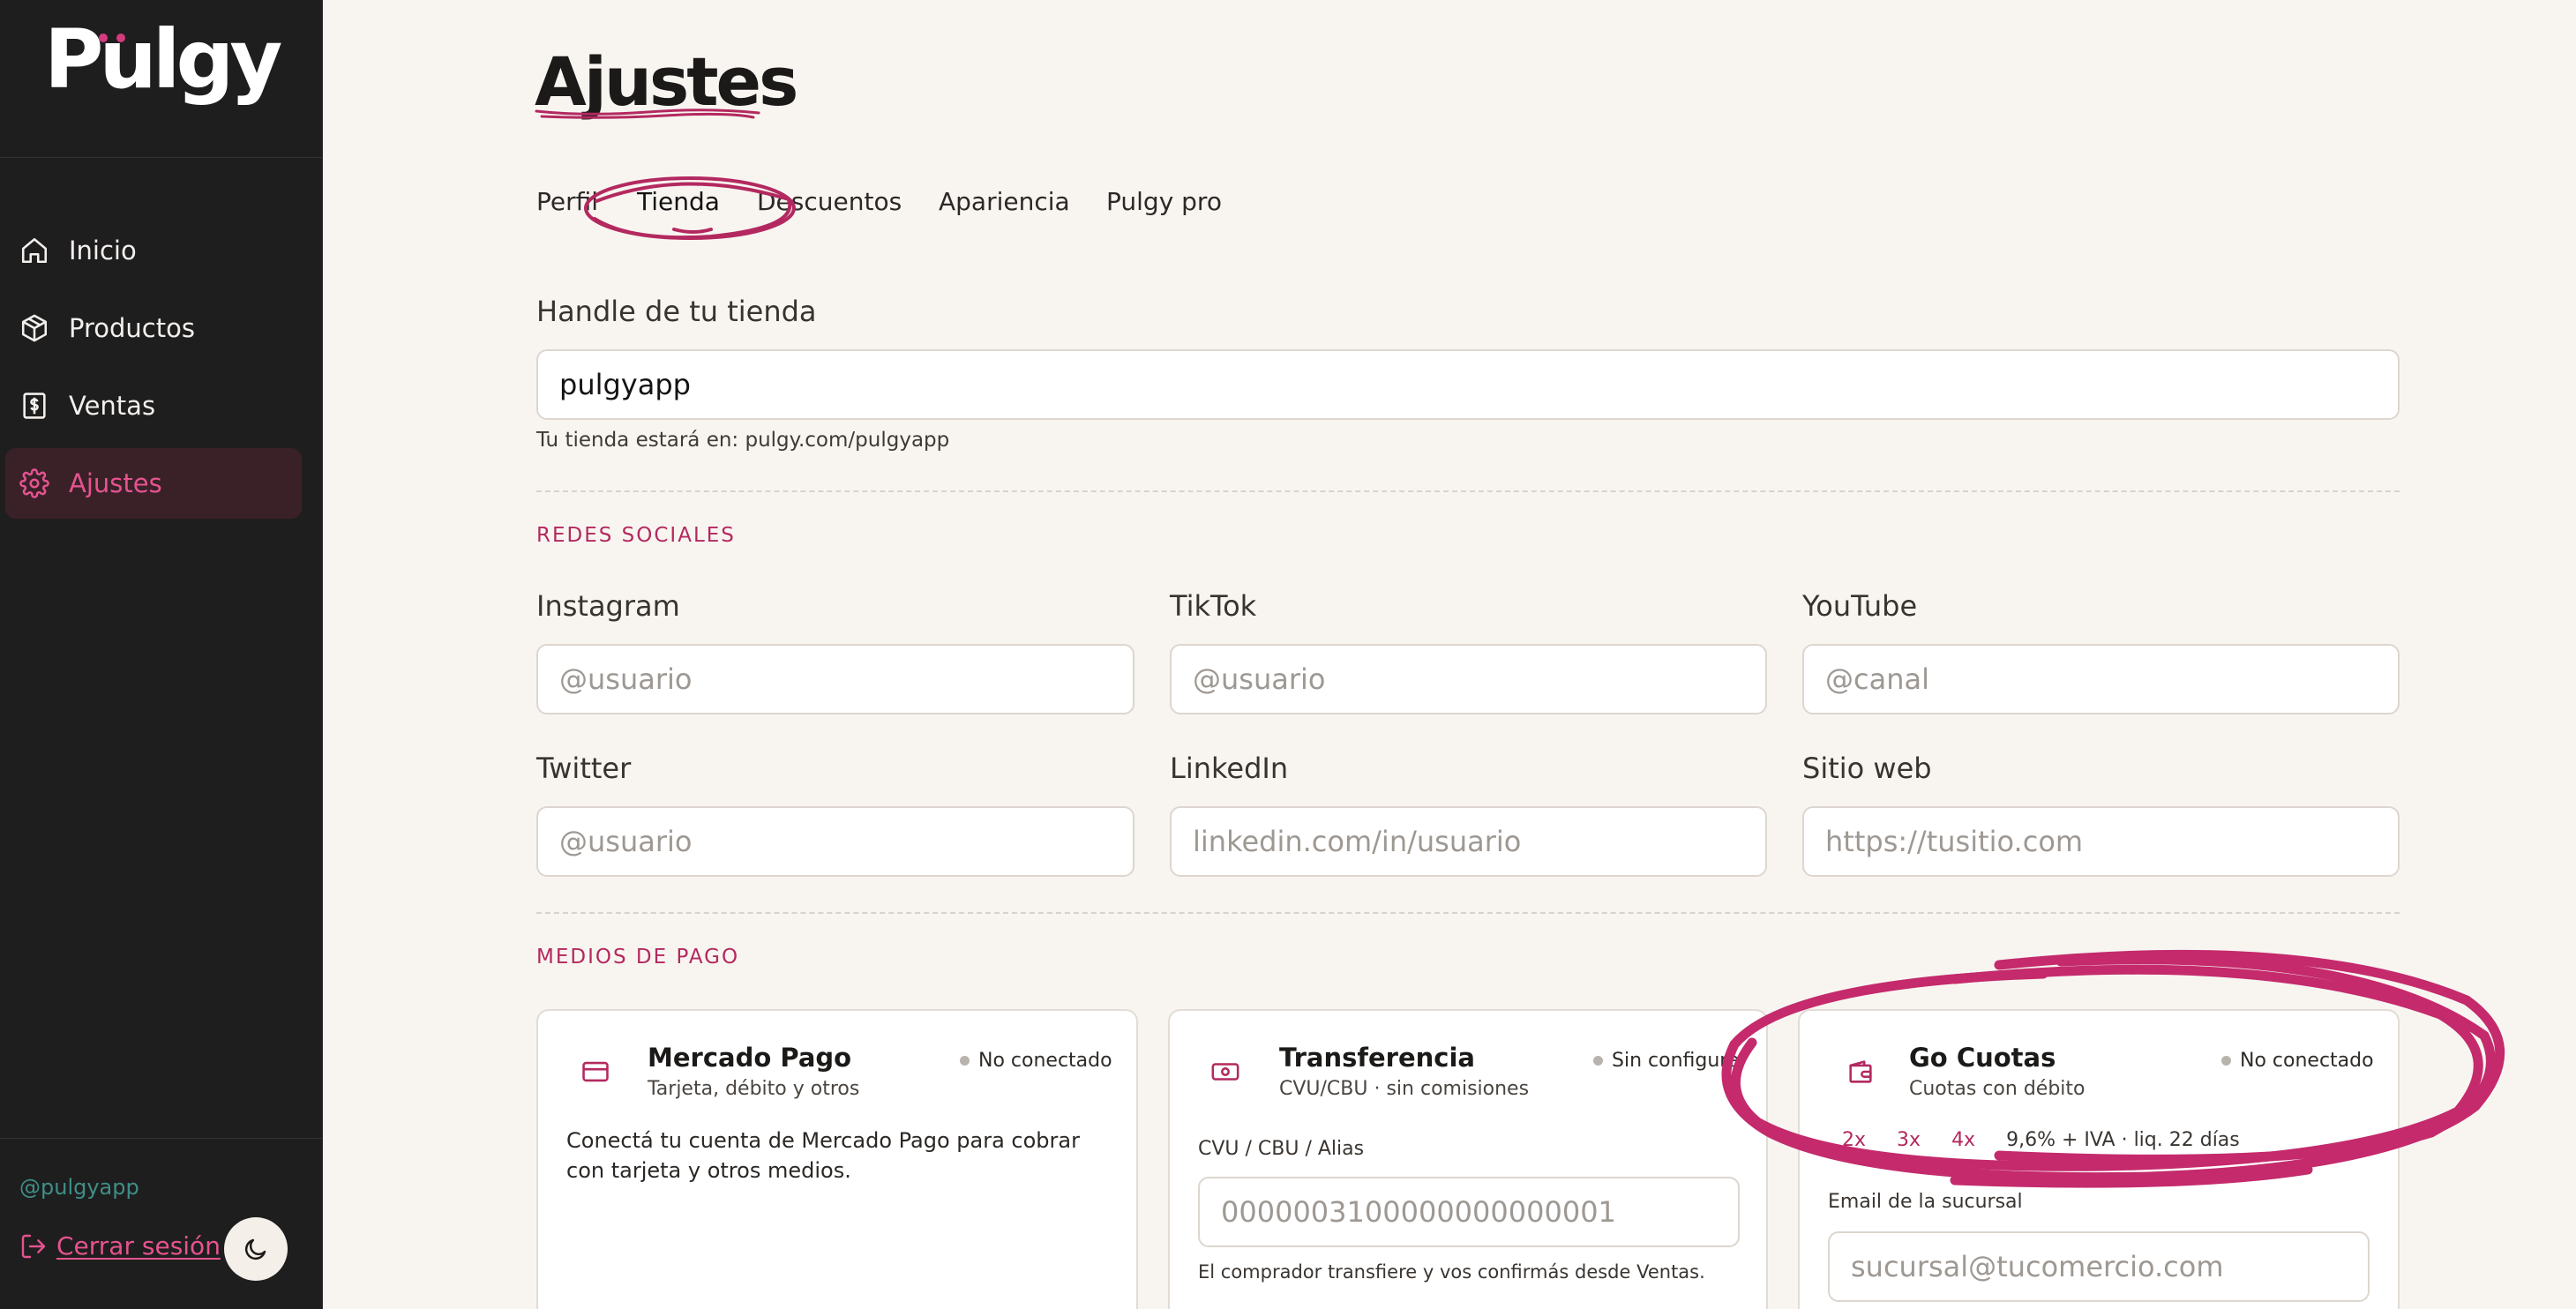  Describe the element at coordinates (1405, 1089) in the screenshot. I see `transferencia-subtitle: CVU/CBU · sin comisiones` at that location.